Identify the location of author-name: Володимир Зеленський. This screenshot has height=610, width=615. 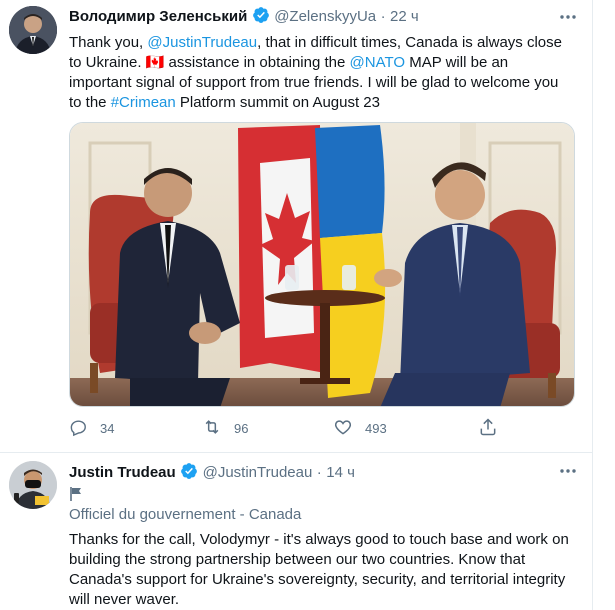
(158, 16).